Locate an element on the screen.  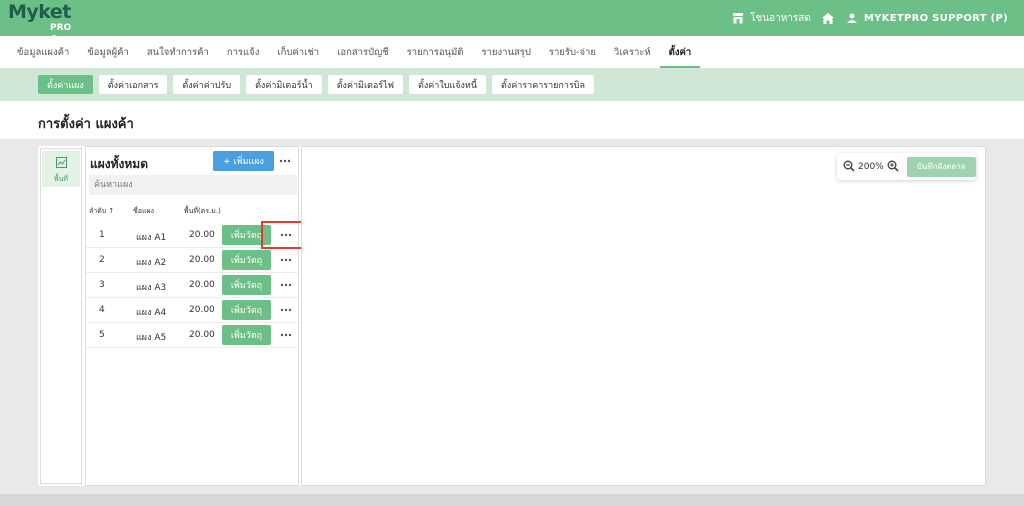
menu-interested: สนใจทำการค้า is located at coordinates (178, 52).